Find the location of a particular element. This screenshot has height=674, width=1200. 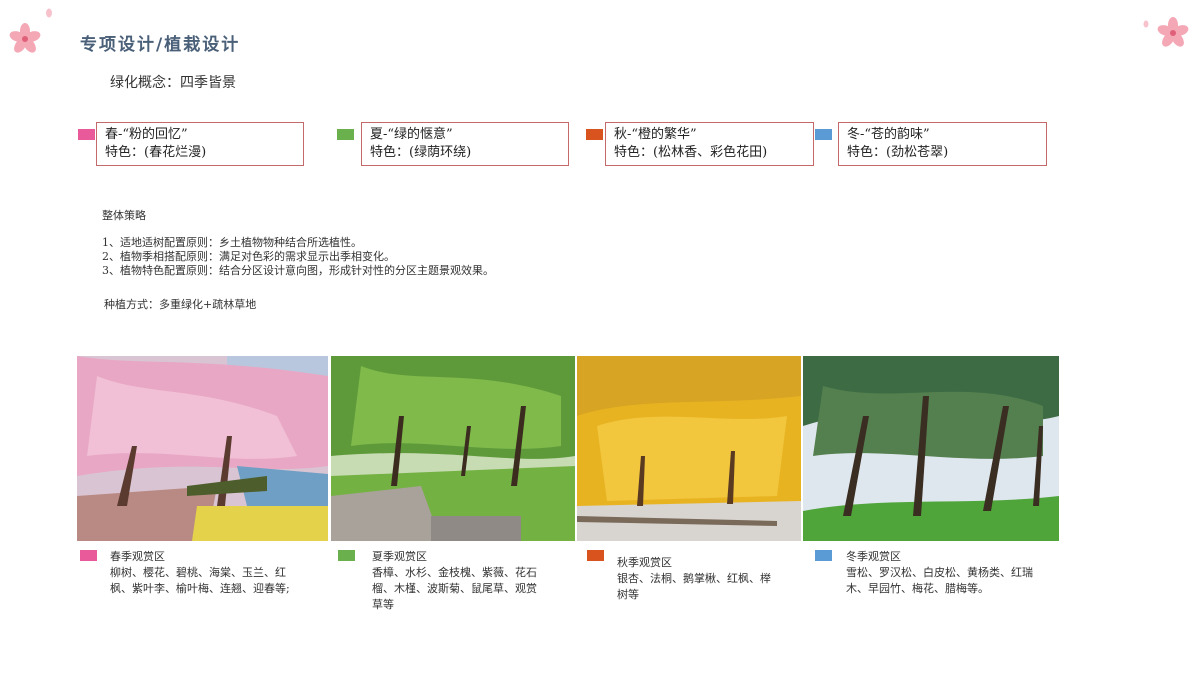

planting-method: 种植方式：多重绿化+疏林草地 is located at coordinates (180, 304).